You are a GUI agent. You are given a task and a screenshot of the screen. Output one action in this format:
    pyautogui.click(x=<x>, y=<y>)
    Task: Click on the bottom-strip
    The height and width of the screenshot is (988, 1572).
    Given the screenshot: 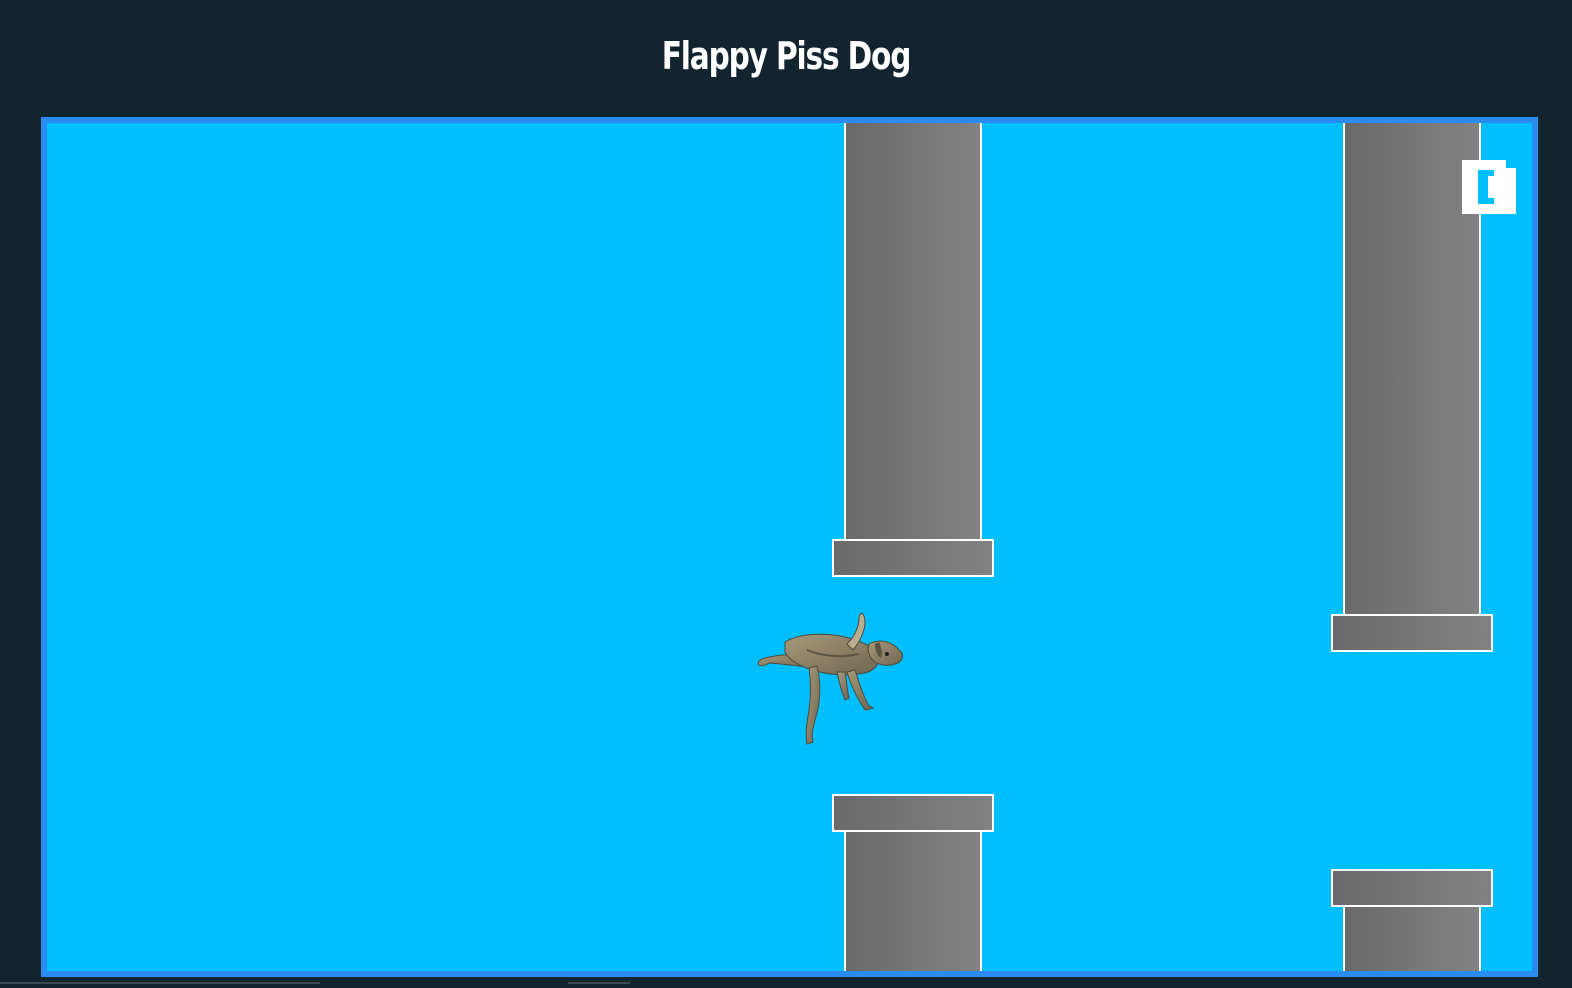 What is the action you would take?
    pyautogui.click(x=786, y=985)
    